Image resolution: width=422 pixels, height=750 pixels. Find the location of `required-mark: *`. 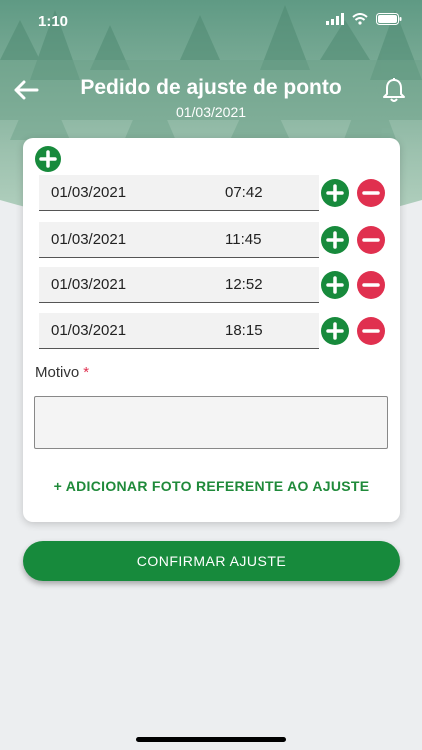

required-mark: * is located at coordinates (86, 372).